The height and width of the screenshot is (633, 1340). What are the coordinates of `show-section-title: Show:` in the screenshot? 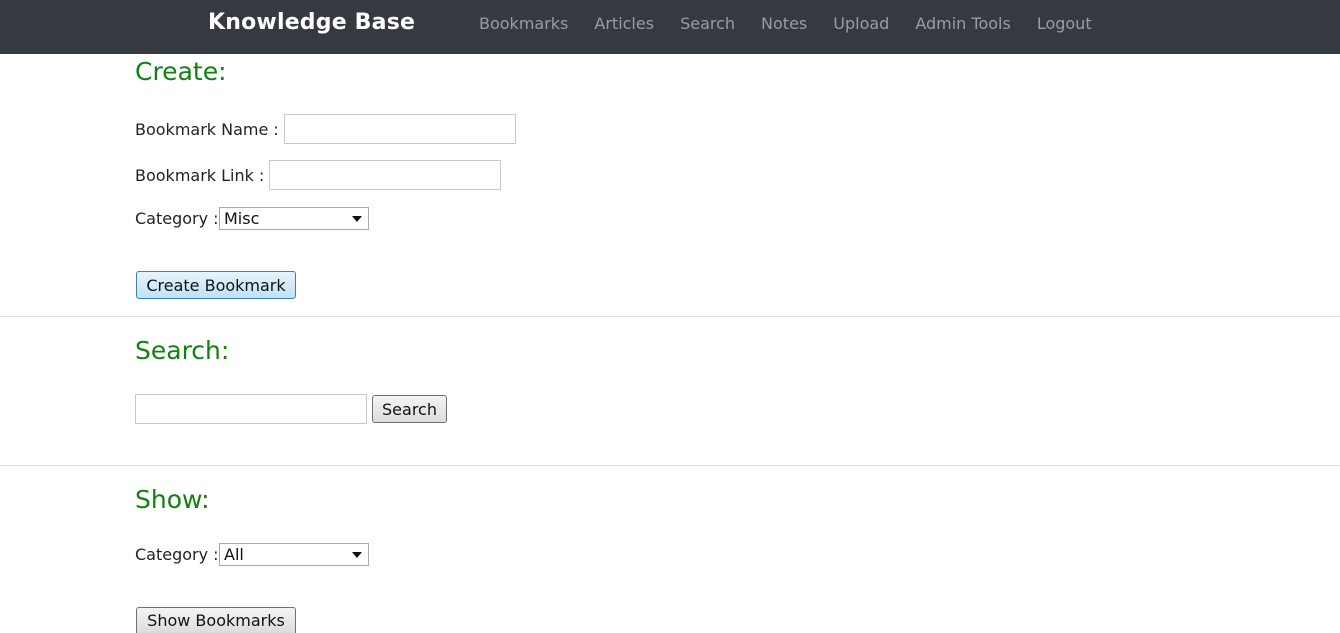 It's located at (172, 499).